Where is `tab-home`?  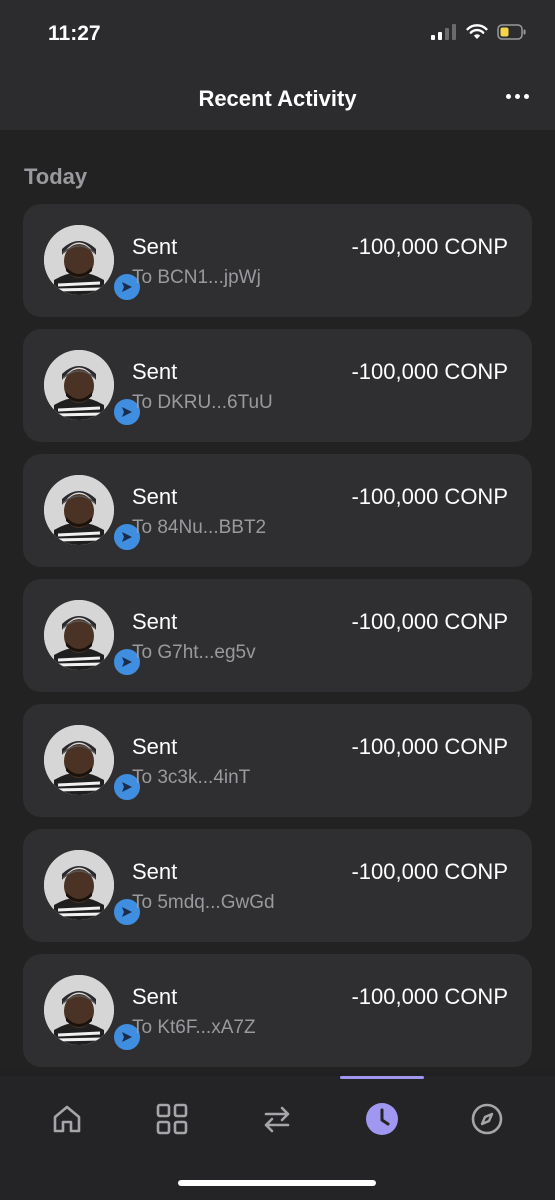 tab-home is located at coordinates (67, 1119).